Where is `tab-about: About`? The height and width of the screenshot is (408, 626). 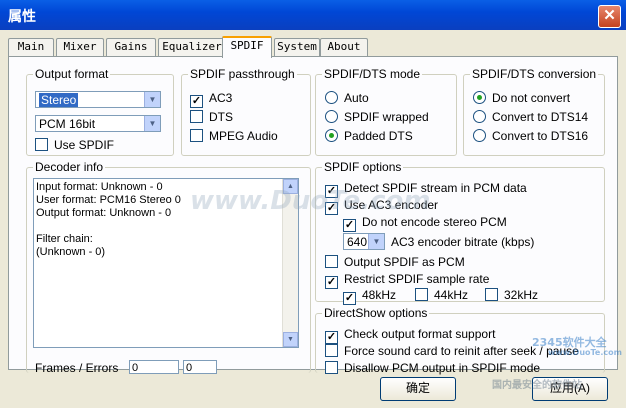
tab-about: About is located at coordinates (344, 47).